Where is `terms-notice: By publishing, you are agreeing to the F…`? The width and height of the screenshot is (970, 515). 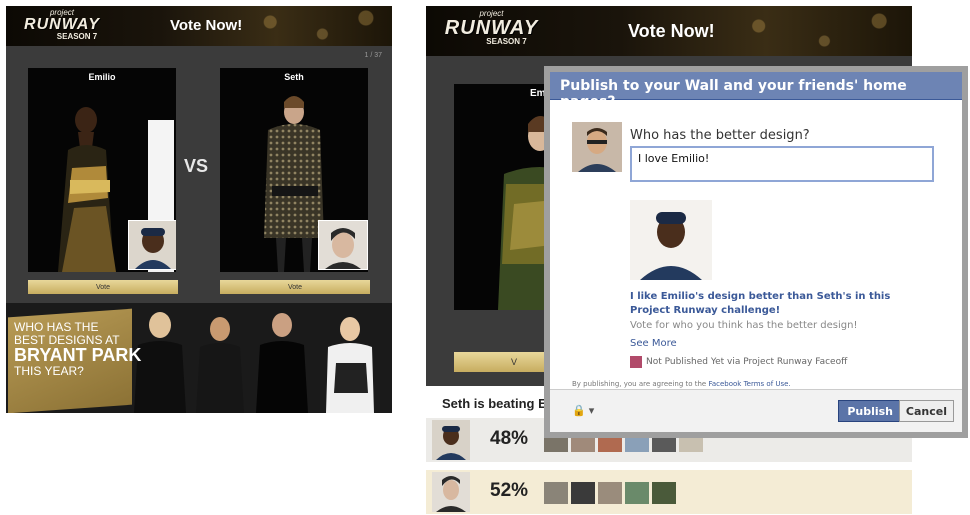
terms-notice: By publishing, you are agreeing to the F… is located at coordinates (681, 384).